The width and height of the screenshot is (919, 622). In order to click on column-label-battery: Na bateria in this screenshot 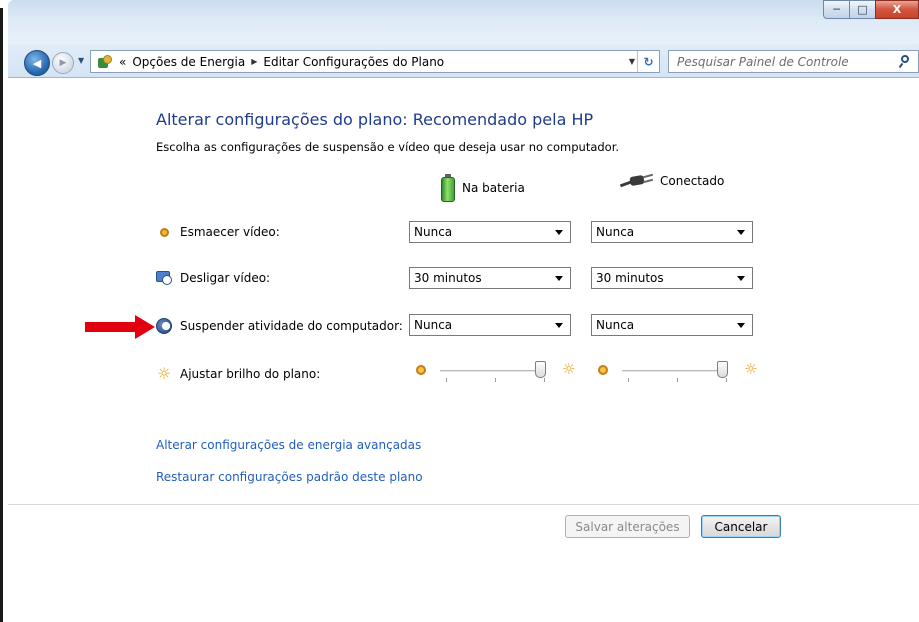, I will do `click(493, 188)`.